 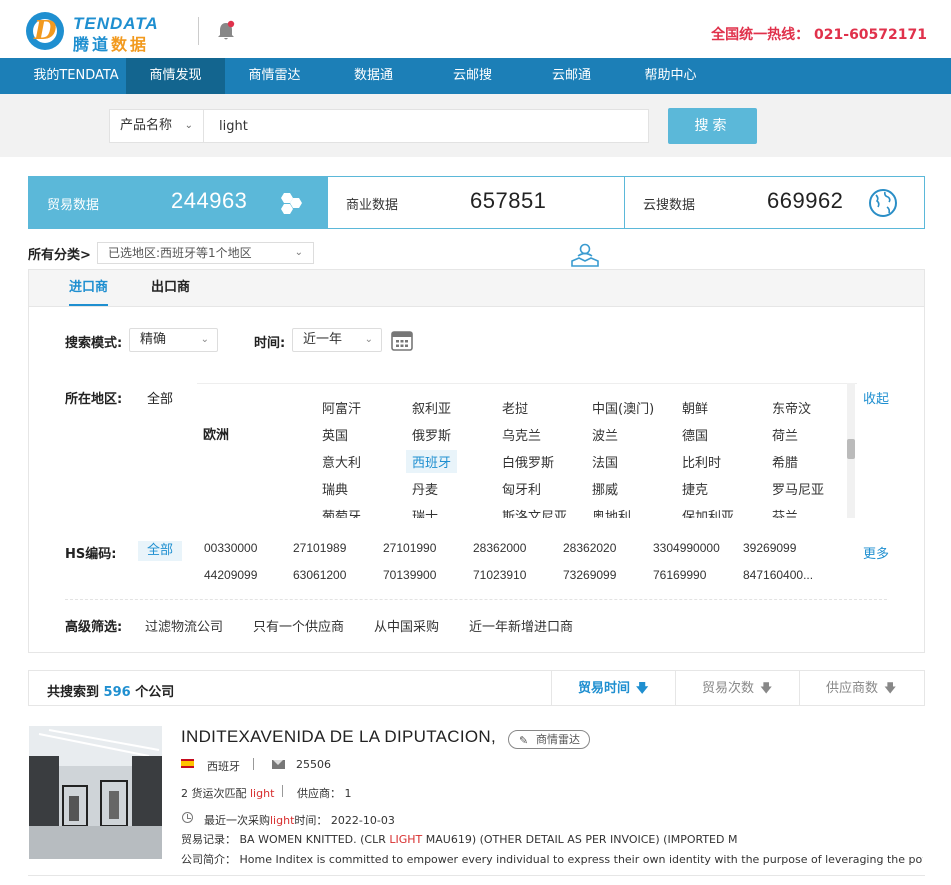 What do you see at coordinates (59, 253) in the screenshot?
I see `category-label: 所有分类>` at bounding box center [59, 253].